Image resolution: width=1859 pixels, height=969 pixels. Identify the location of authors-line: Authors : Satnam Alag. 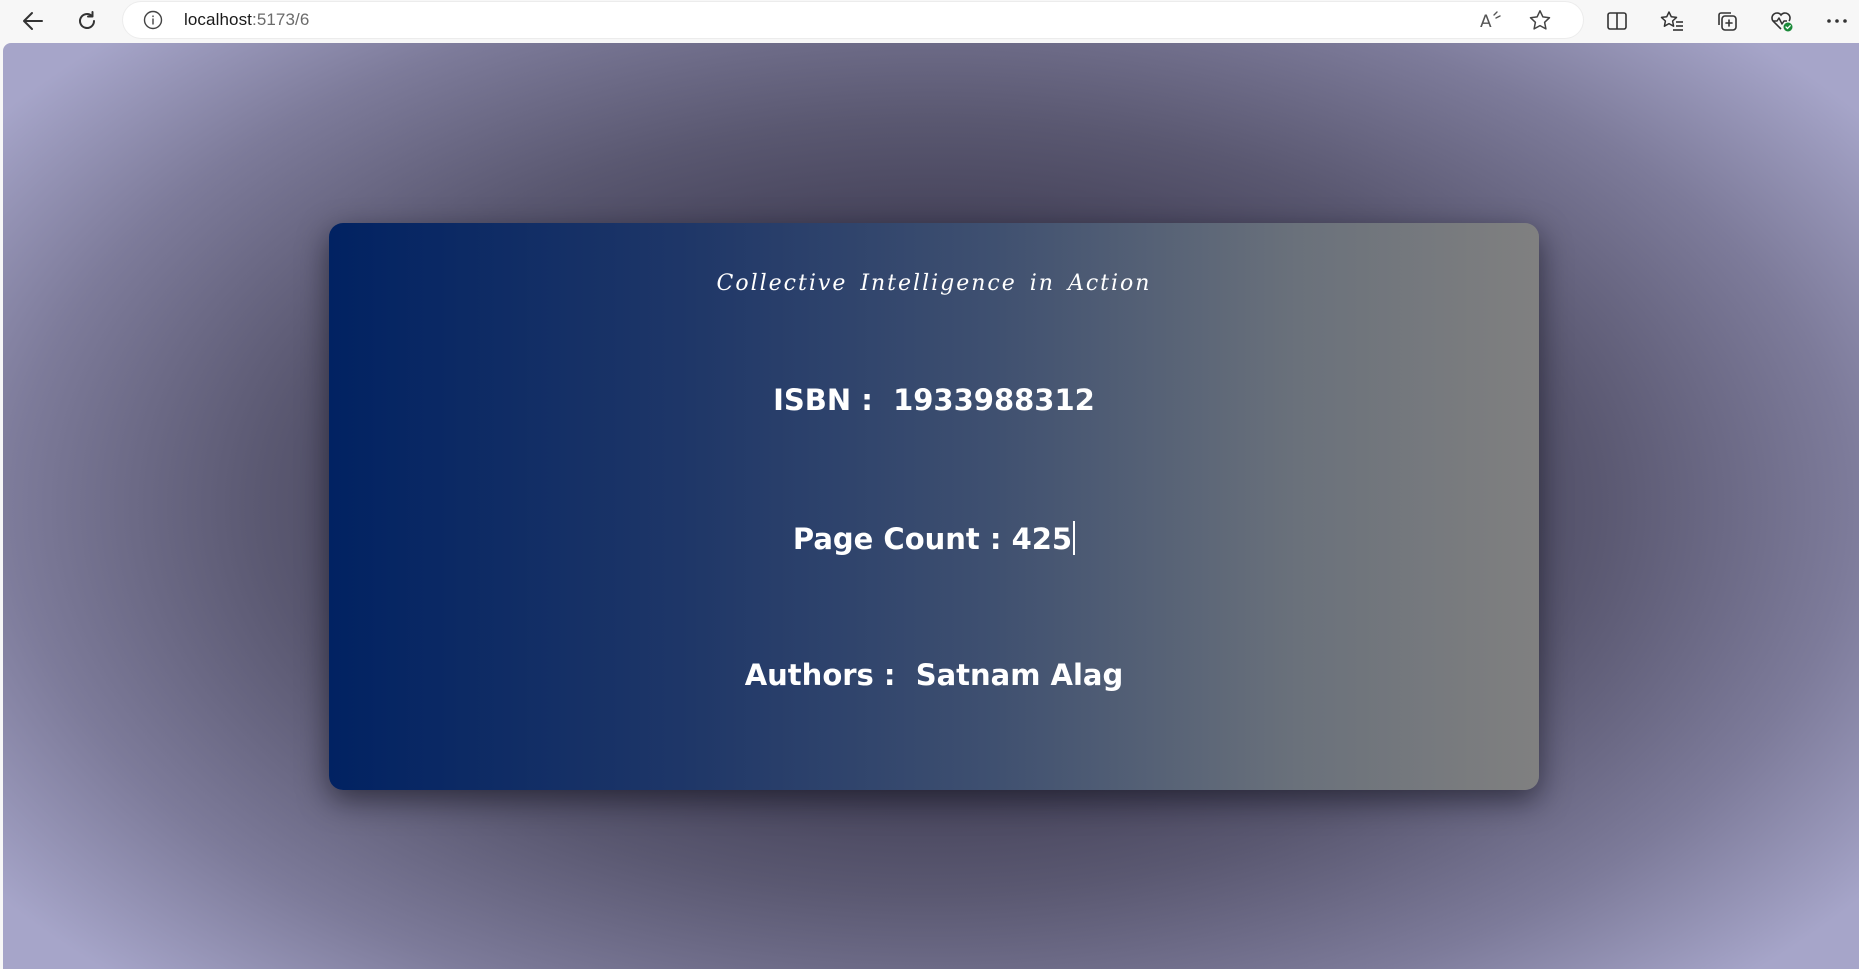
(934, 675).